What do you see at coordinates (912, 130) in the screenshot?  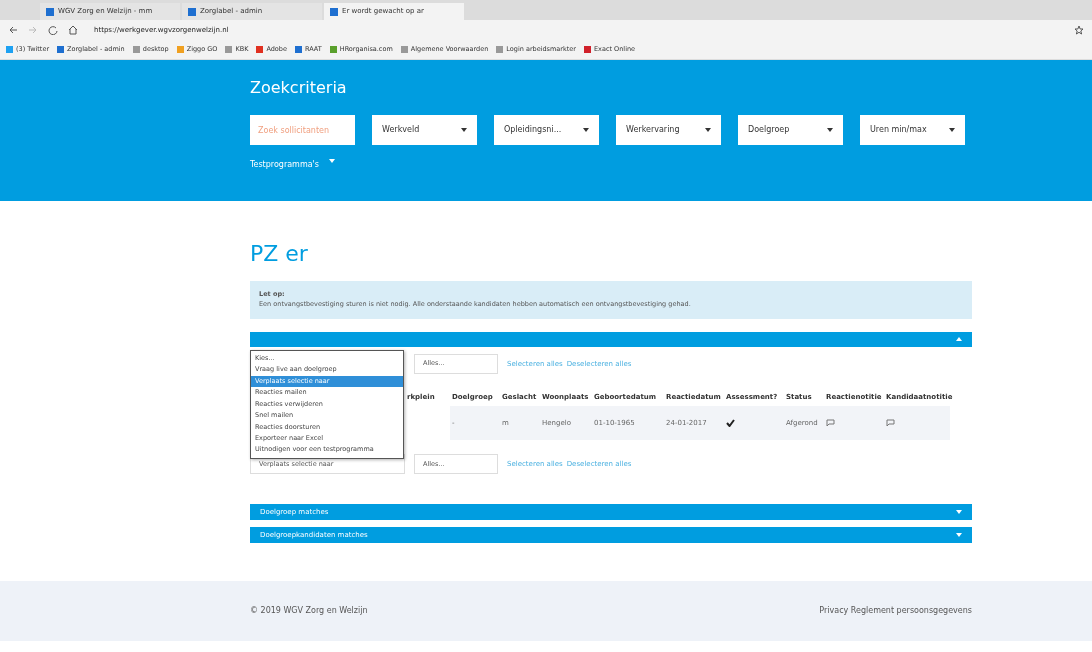 I see `filter-dropdown: Uren min/max` at bounding box center [912, 130].